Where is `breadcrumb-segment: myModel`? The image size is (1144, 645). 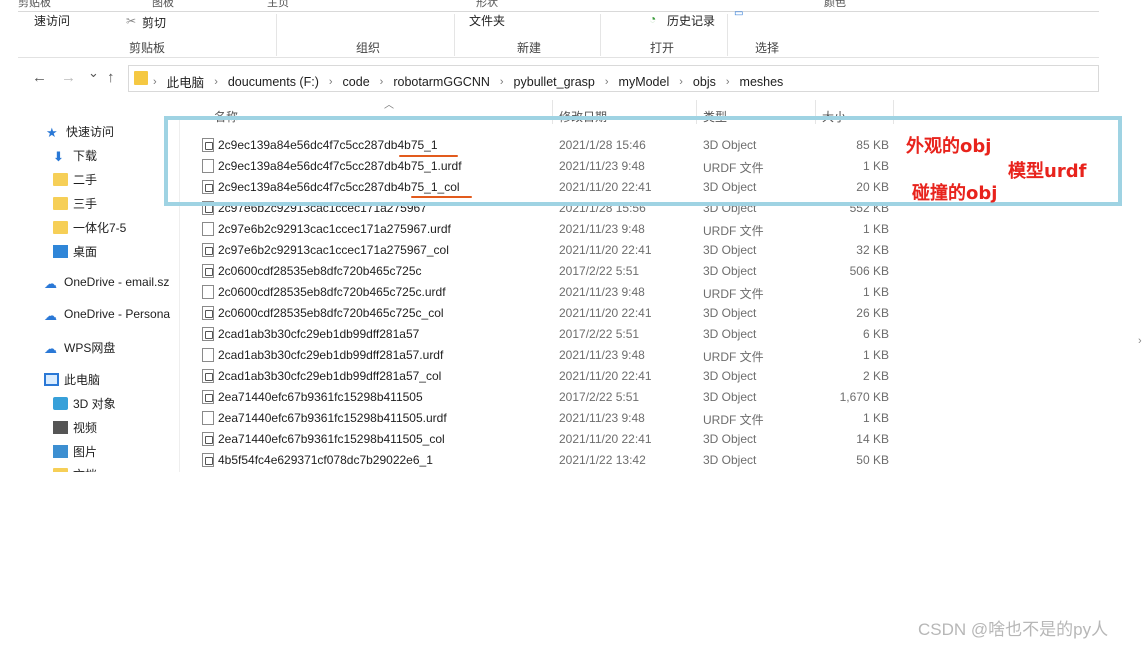 breadcrumb-segment: myModel is located at coordinates (644, 82).